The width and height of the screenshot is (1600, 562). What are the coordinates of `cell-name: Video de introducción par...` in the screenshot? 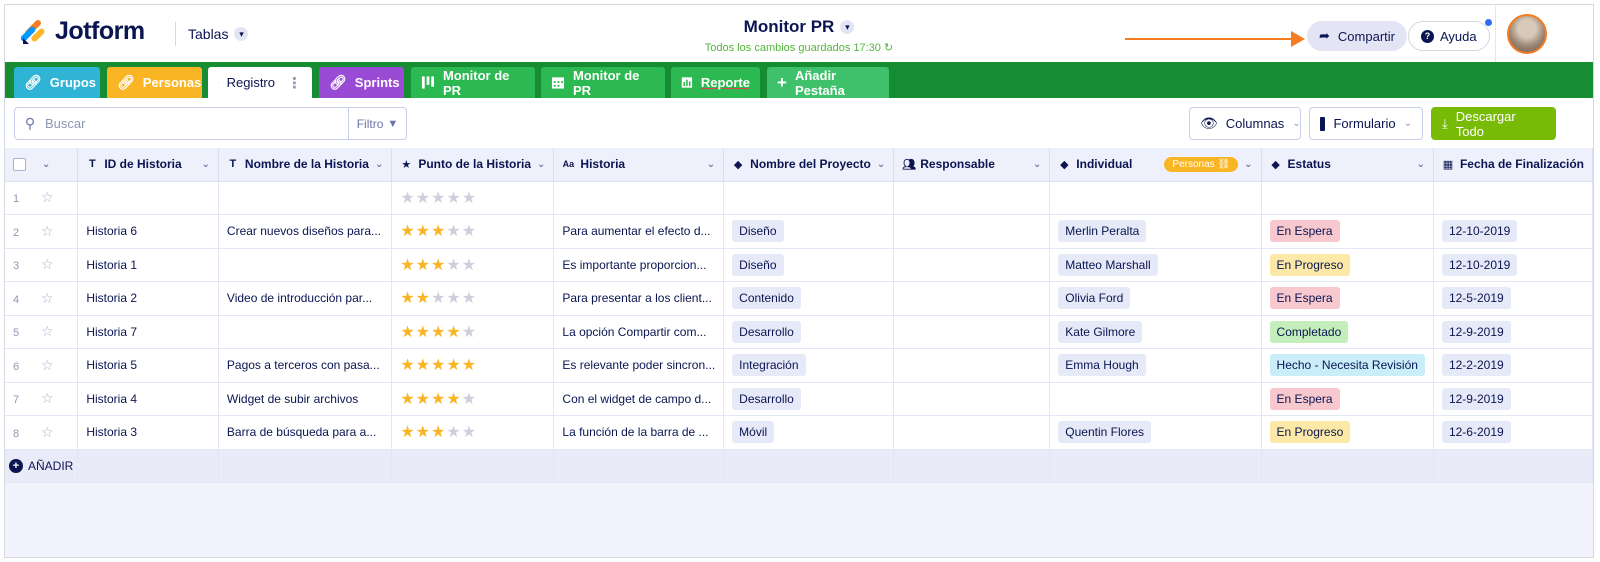 It's located at (305, 298).